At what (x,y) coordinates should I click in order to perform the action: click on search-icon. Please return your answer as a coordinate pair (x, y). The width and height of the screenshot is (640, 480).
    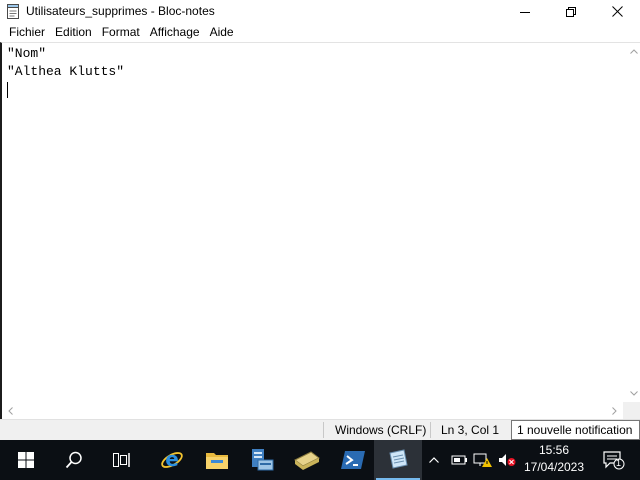
    Looking at the image, I should click on (73, 460).